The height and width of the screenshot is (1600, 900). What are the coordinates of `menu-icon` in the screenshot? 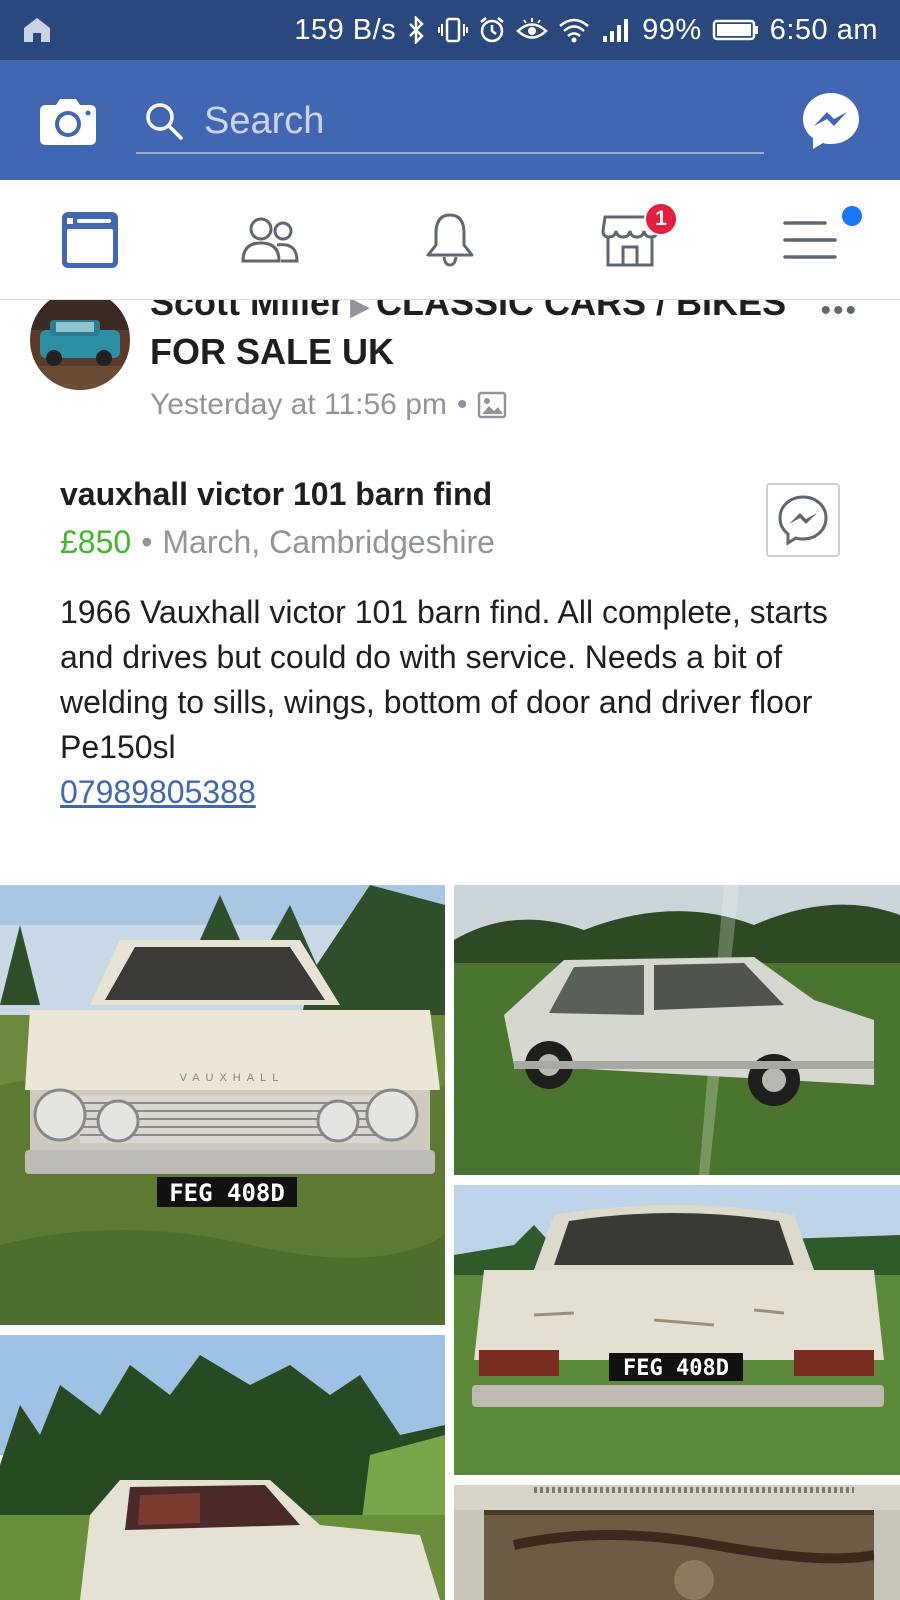 It's located at (810, 239).